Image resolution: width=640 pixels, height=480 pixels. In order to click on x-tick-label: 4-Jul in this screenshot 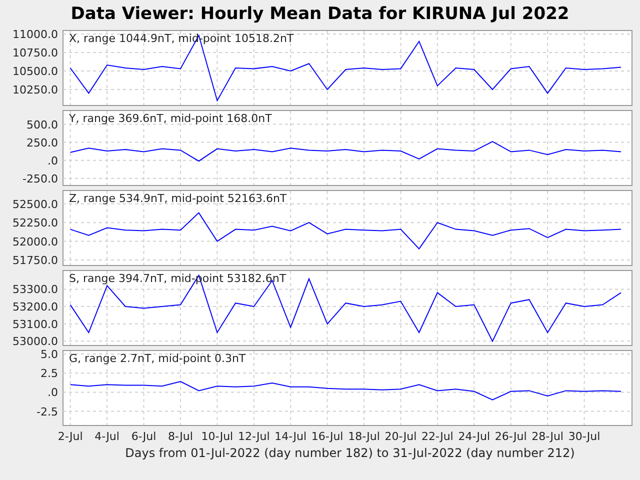, I will do `click(107, 436)`.